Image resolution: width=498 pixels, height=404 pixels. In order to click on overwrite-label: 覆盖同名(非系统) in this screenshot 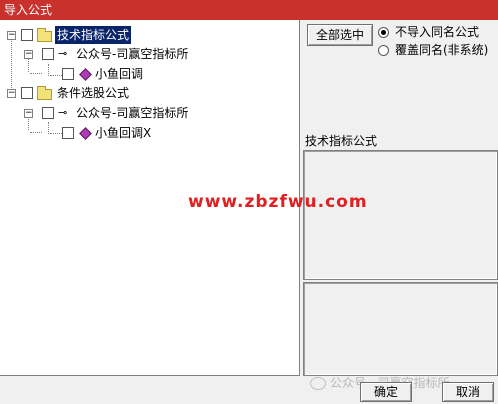, I will do `click(441, 50)`.